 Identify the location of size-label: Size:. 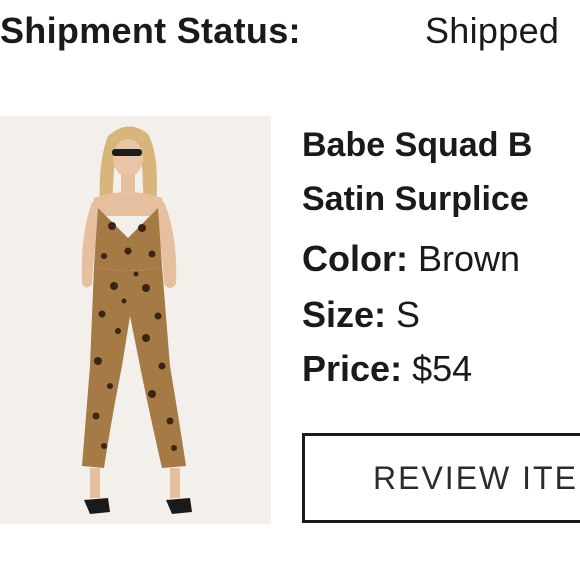
(344, 314).